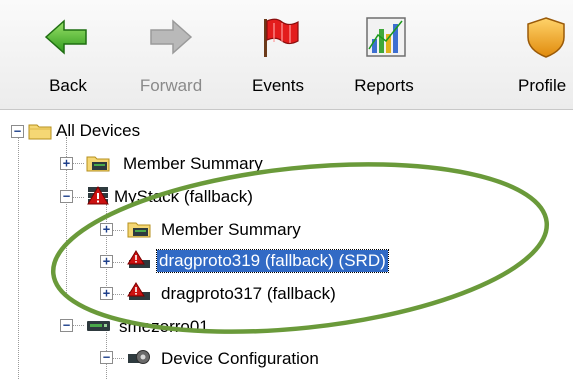 This screenshot has height=379, width=573. Describe the element at coordinates (40, 132) in the screenshot. I see `folder-icon` at that location.